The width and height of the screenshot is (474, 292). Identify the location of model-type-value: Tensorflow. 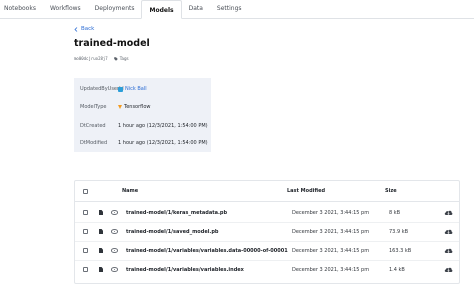
(137, 107).